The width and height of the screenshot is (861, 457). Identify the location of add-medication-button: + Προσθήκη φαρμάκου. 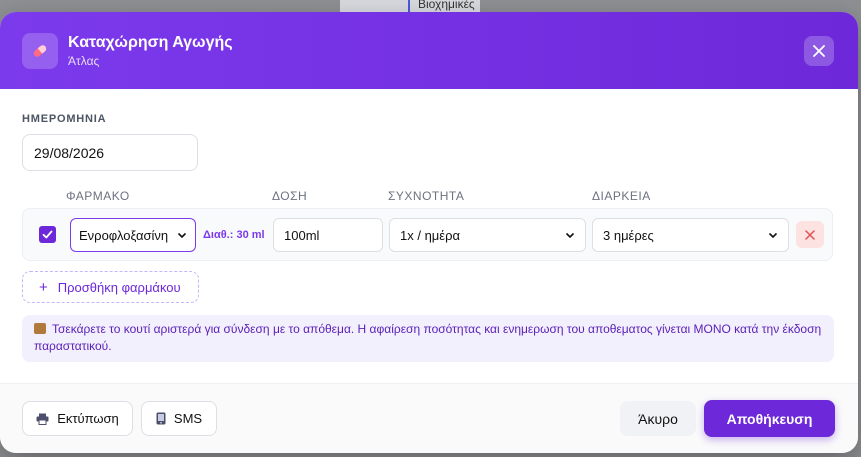
(110, 287).